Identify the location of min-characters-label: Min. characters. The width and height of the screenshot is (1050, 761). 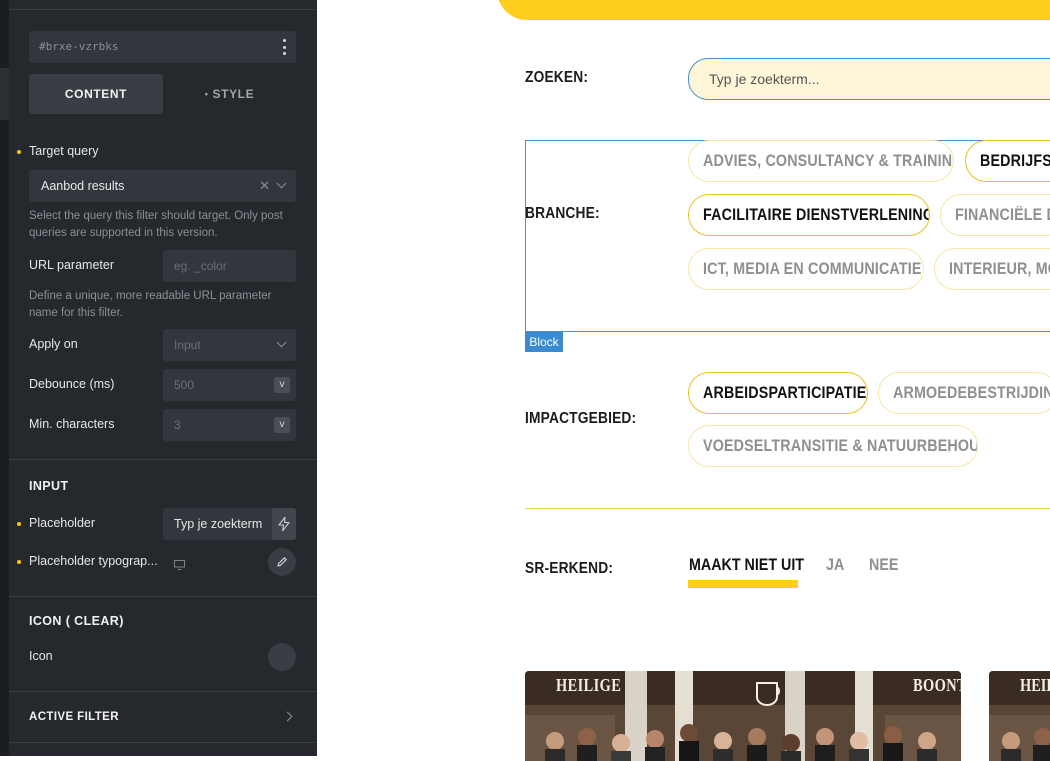
(72, 424).